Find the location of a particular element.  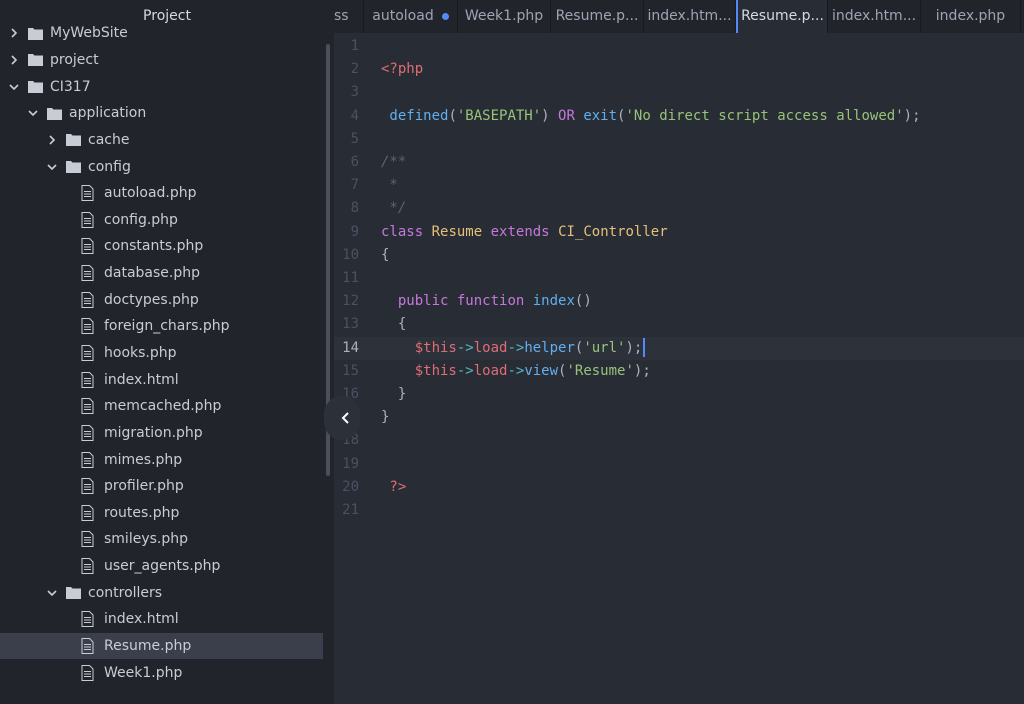

code-token: index is located at coordinates (553, 301).